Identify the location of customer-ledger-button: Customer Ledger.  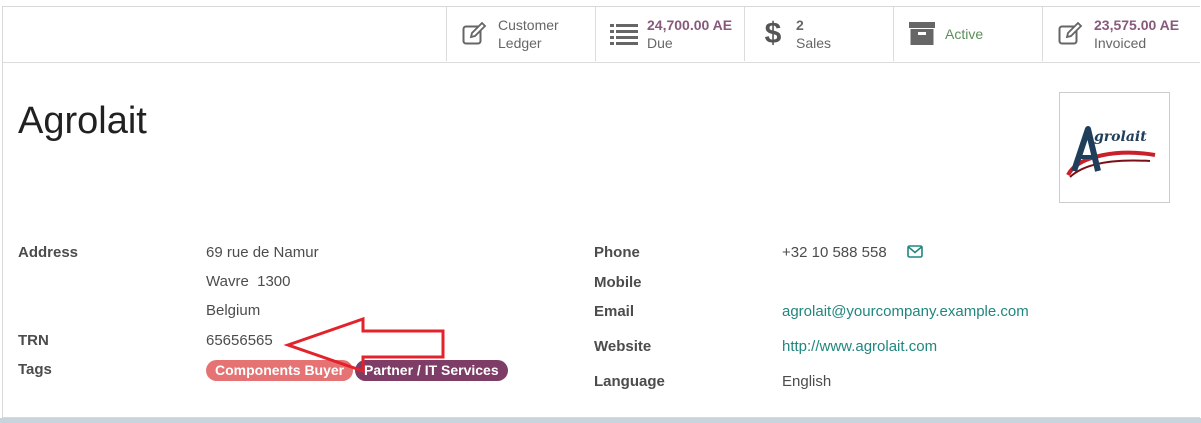
(520, 34).